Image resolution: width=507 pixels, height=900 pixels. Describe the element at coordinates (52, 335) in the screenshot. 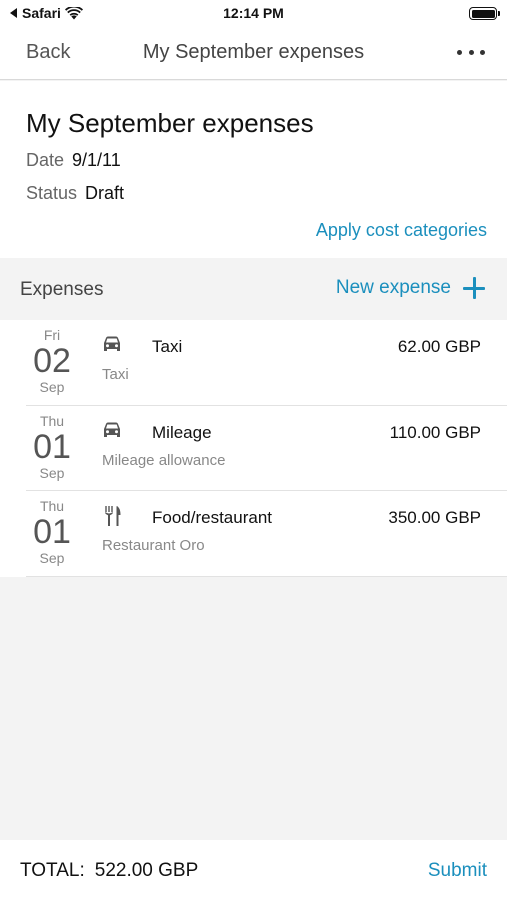

I see `expense-weekday: Fri` at that location.